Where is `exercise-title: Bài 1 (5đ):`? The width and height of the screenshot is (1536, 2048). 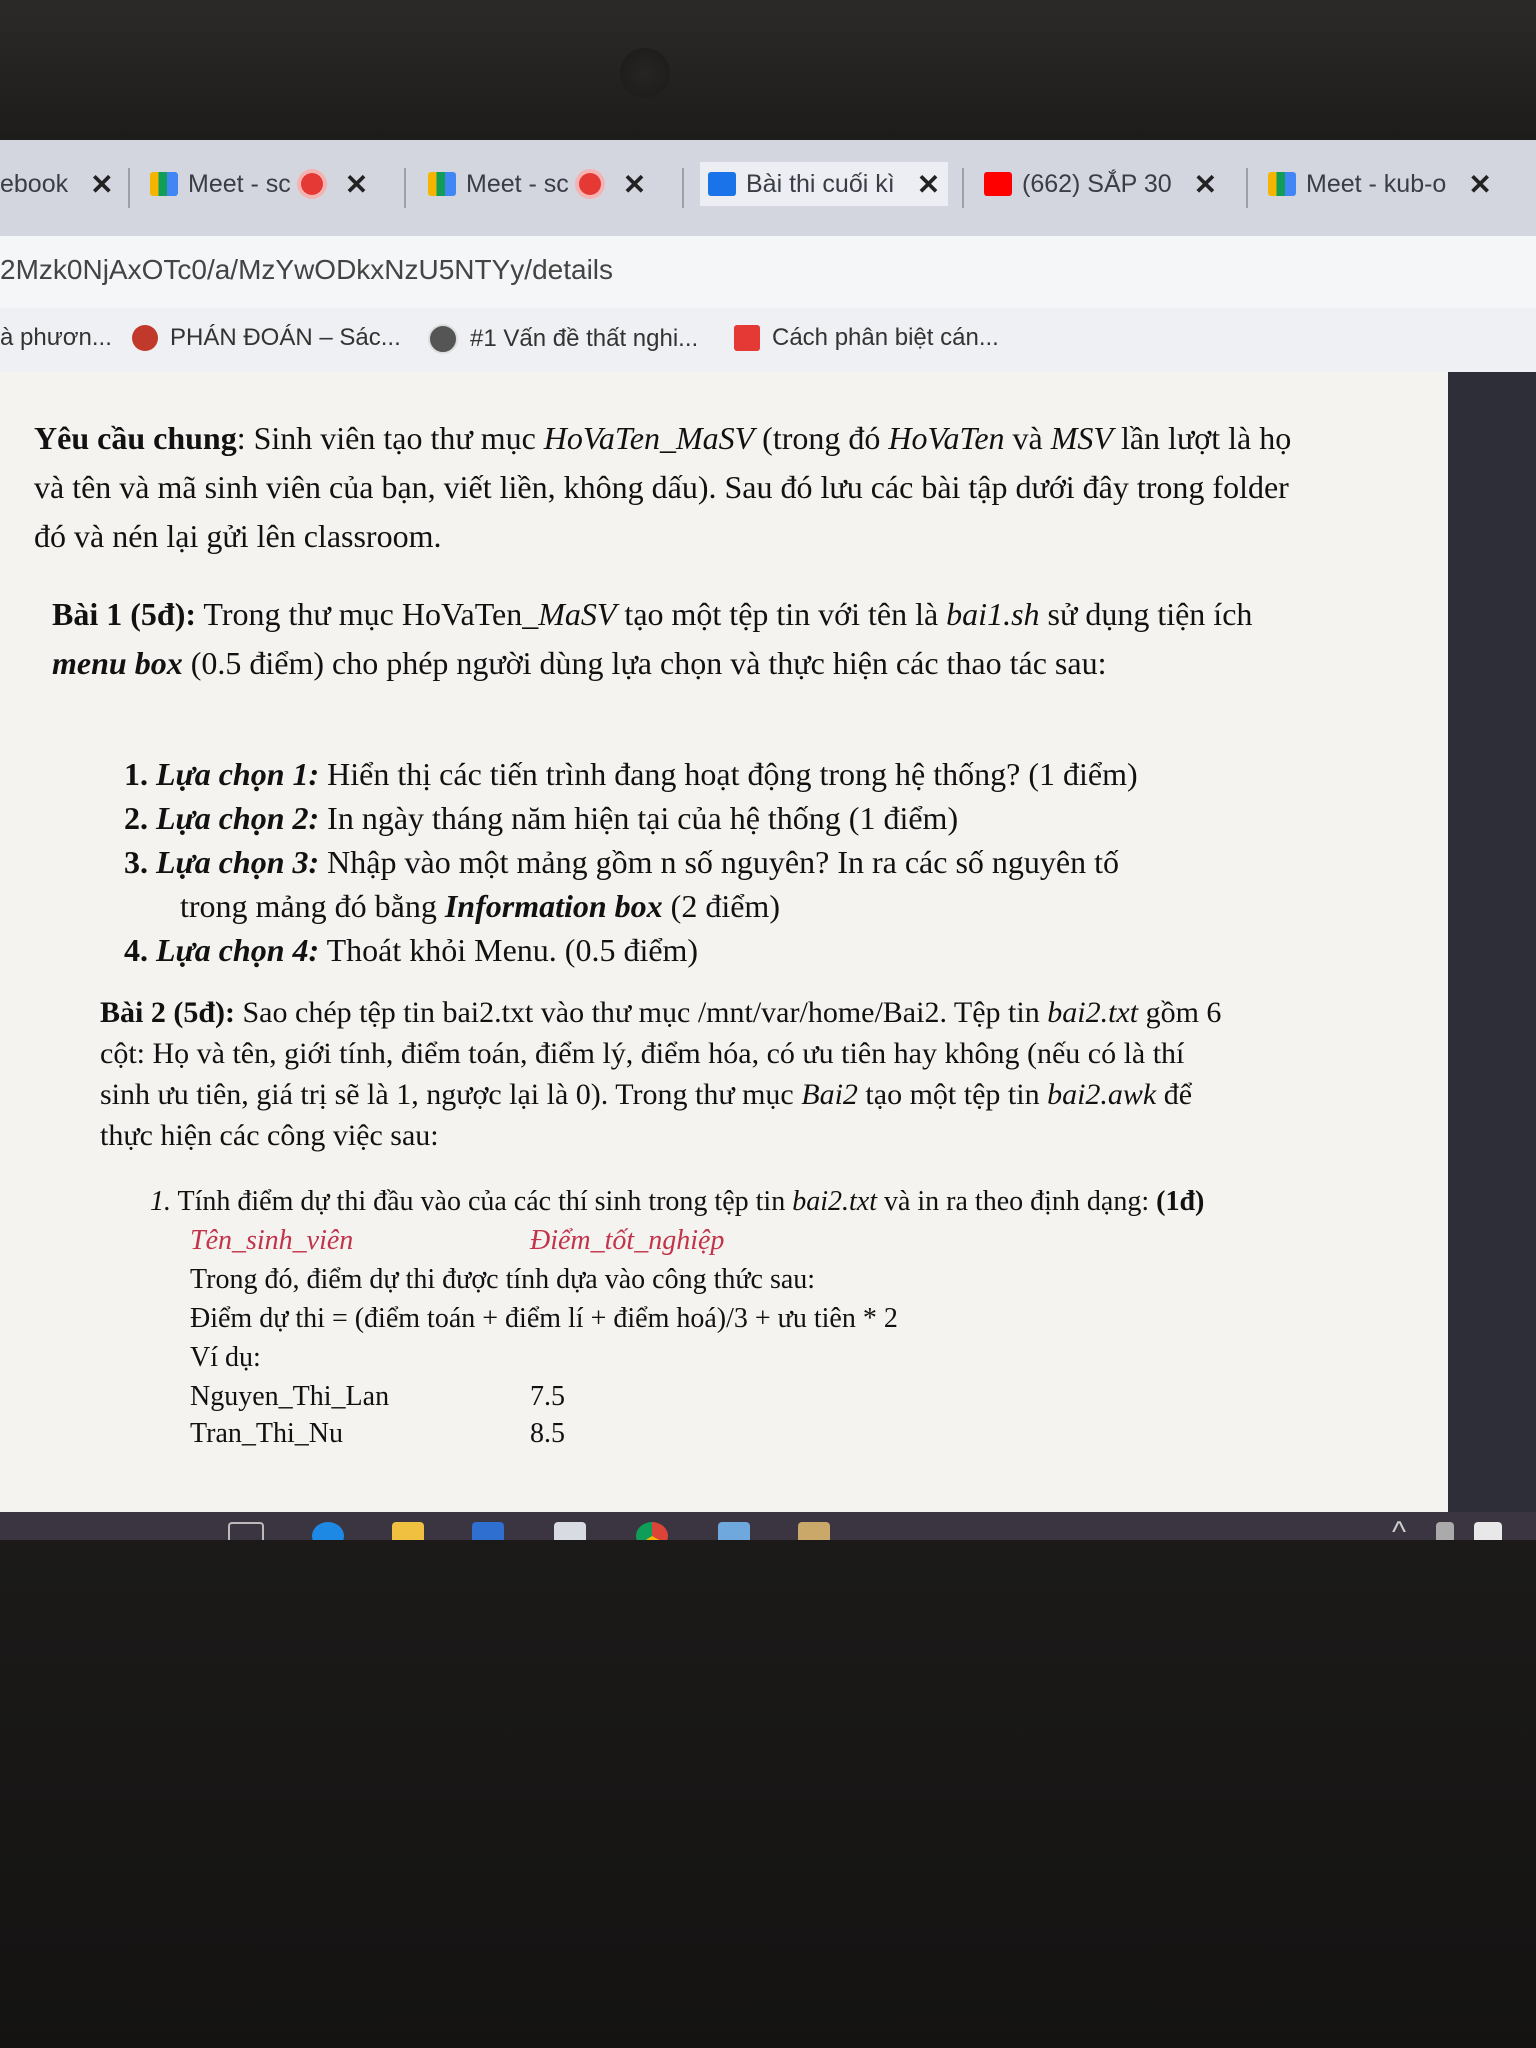 exercise-title: Bài 1 (5đ): is located at coordinates (124, 614).